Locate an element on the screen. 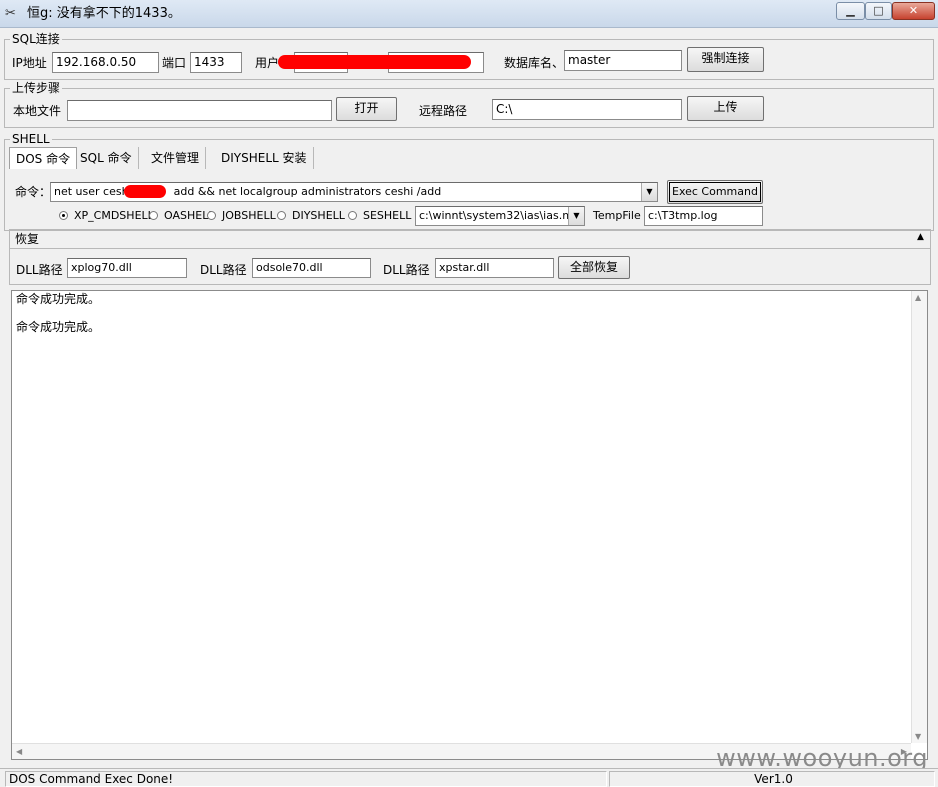  ip-input: 192.168.0.50 is located at coordinates (105, 62).